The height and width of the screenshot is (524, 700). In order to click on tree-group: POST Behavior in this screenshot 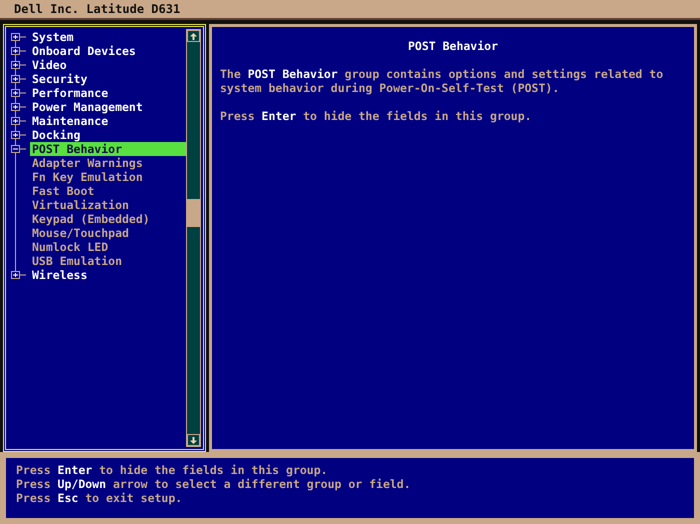, I will do `click(108, 149)`.